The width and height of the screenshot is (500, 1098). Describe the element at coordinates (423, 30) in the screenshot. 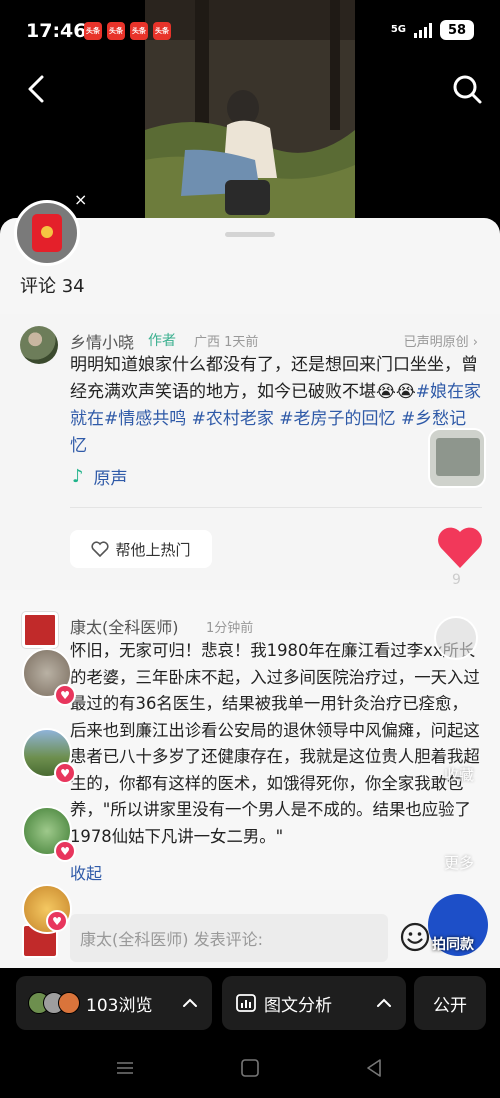

I see `signal-icon` at that location.